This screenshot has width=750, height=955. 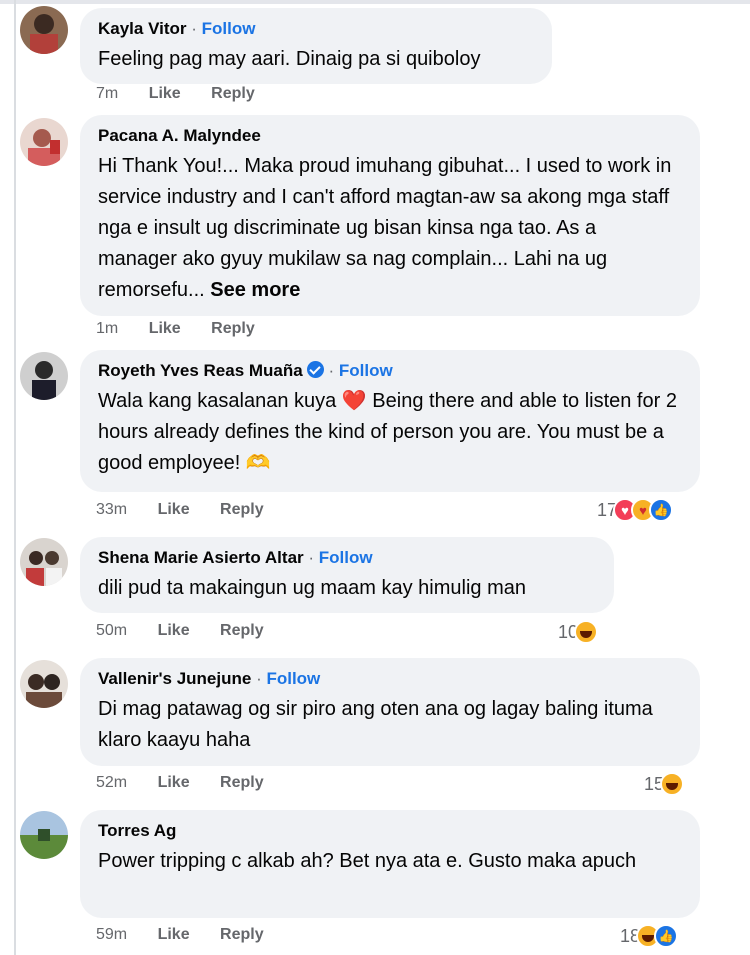 What do you see at coordinates (193, 783) in the screenshot?
I see `comment-actions: 52m Like Reply` at bounding box center [193, 783].